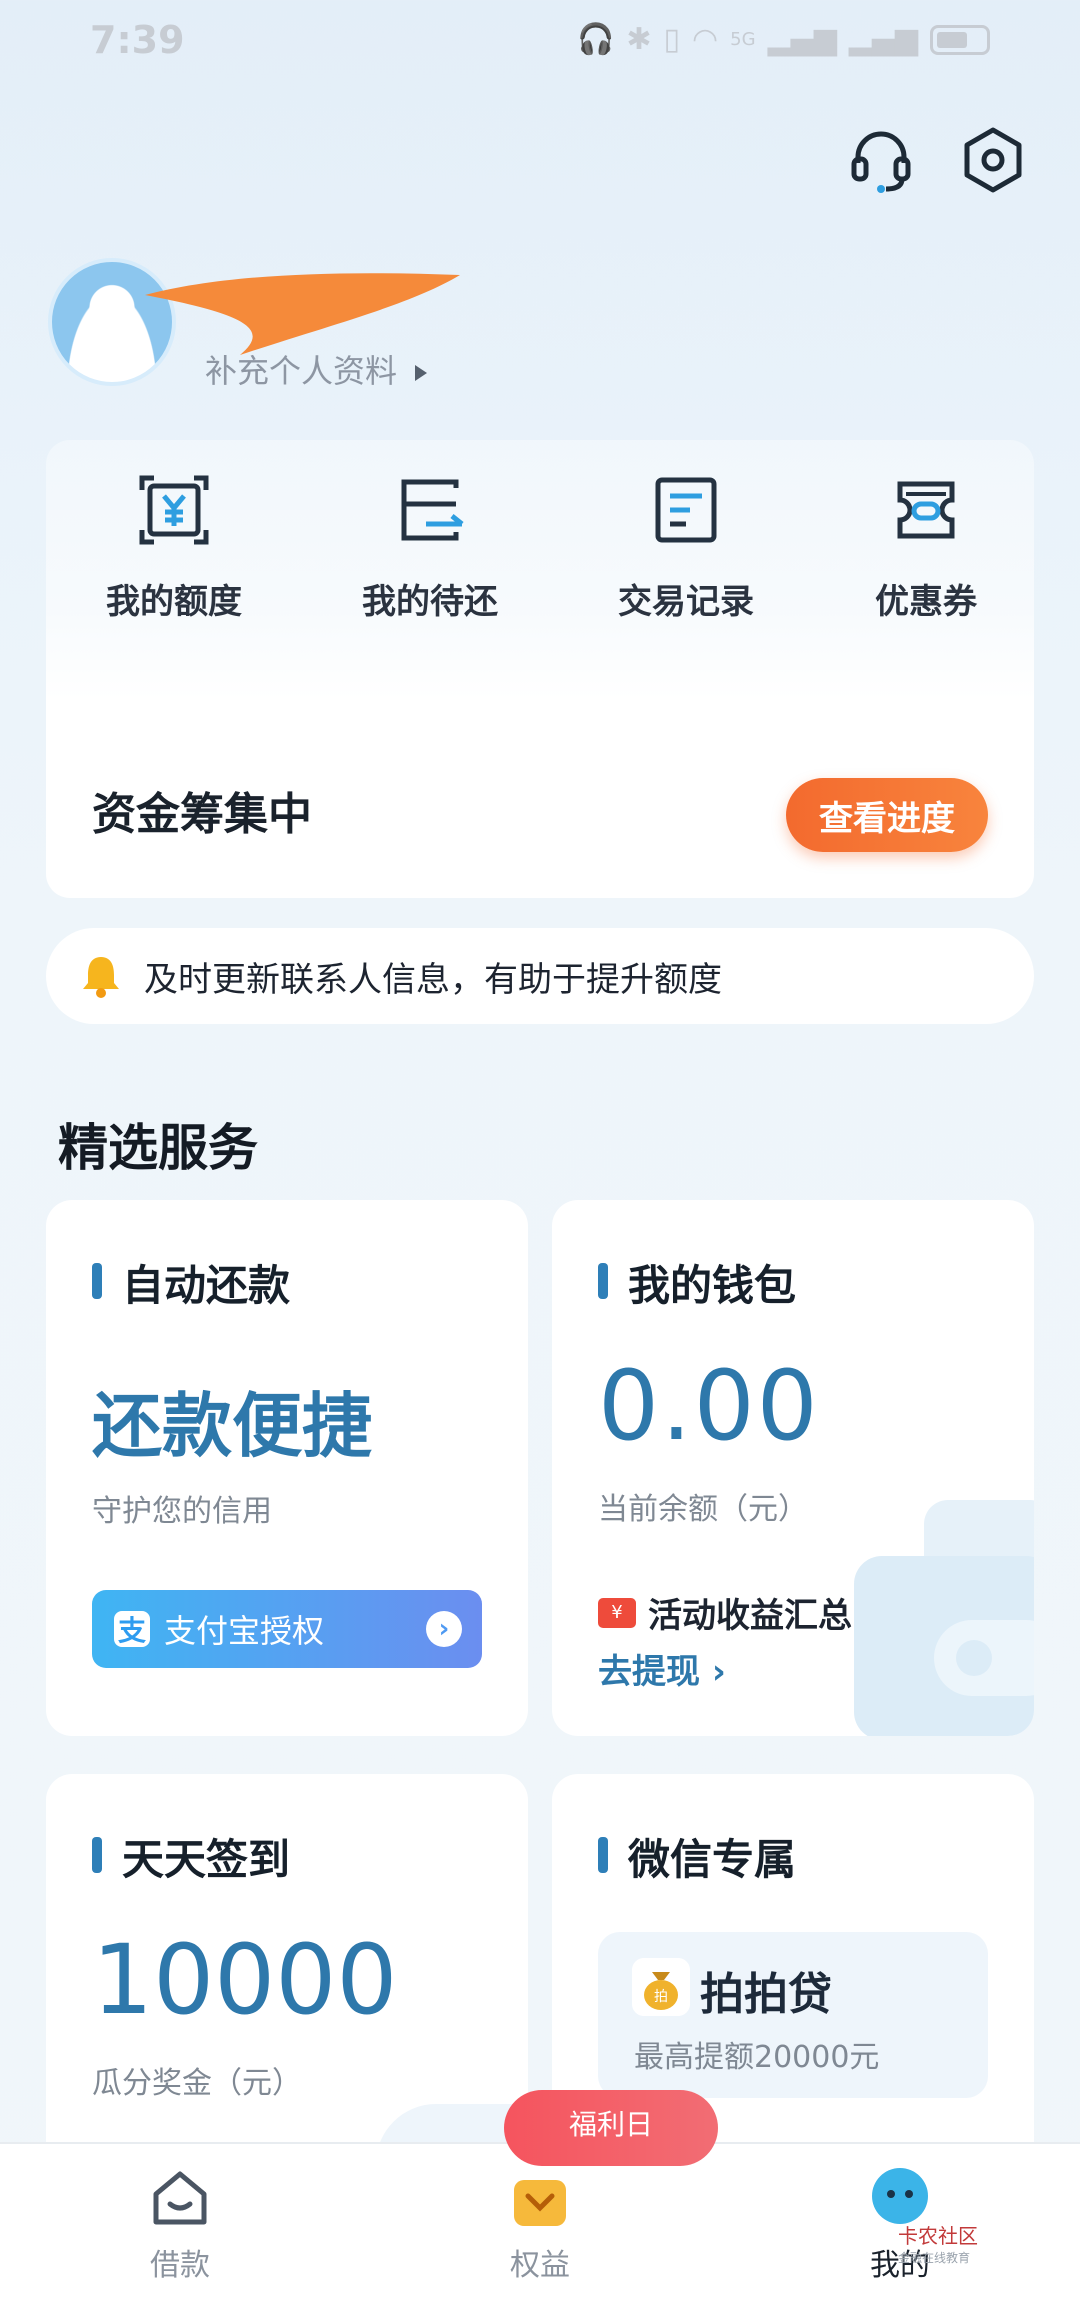 The height and width of the screenshot is (2314, 1080). What do you see at coordinates (793, 1468) in the screenshot?
I see `wallet-card: 我的钱包 0.00 当前余额（元） ¥ 活动收益汇总 去提现 ›` at bounding box center [793, 1468].